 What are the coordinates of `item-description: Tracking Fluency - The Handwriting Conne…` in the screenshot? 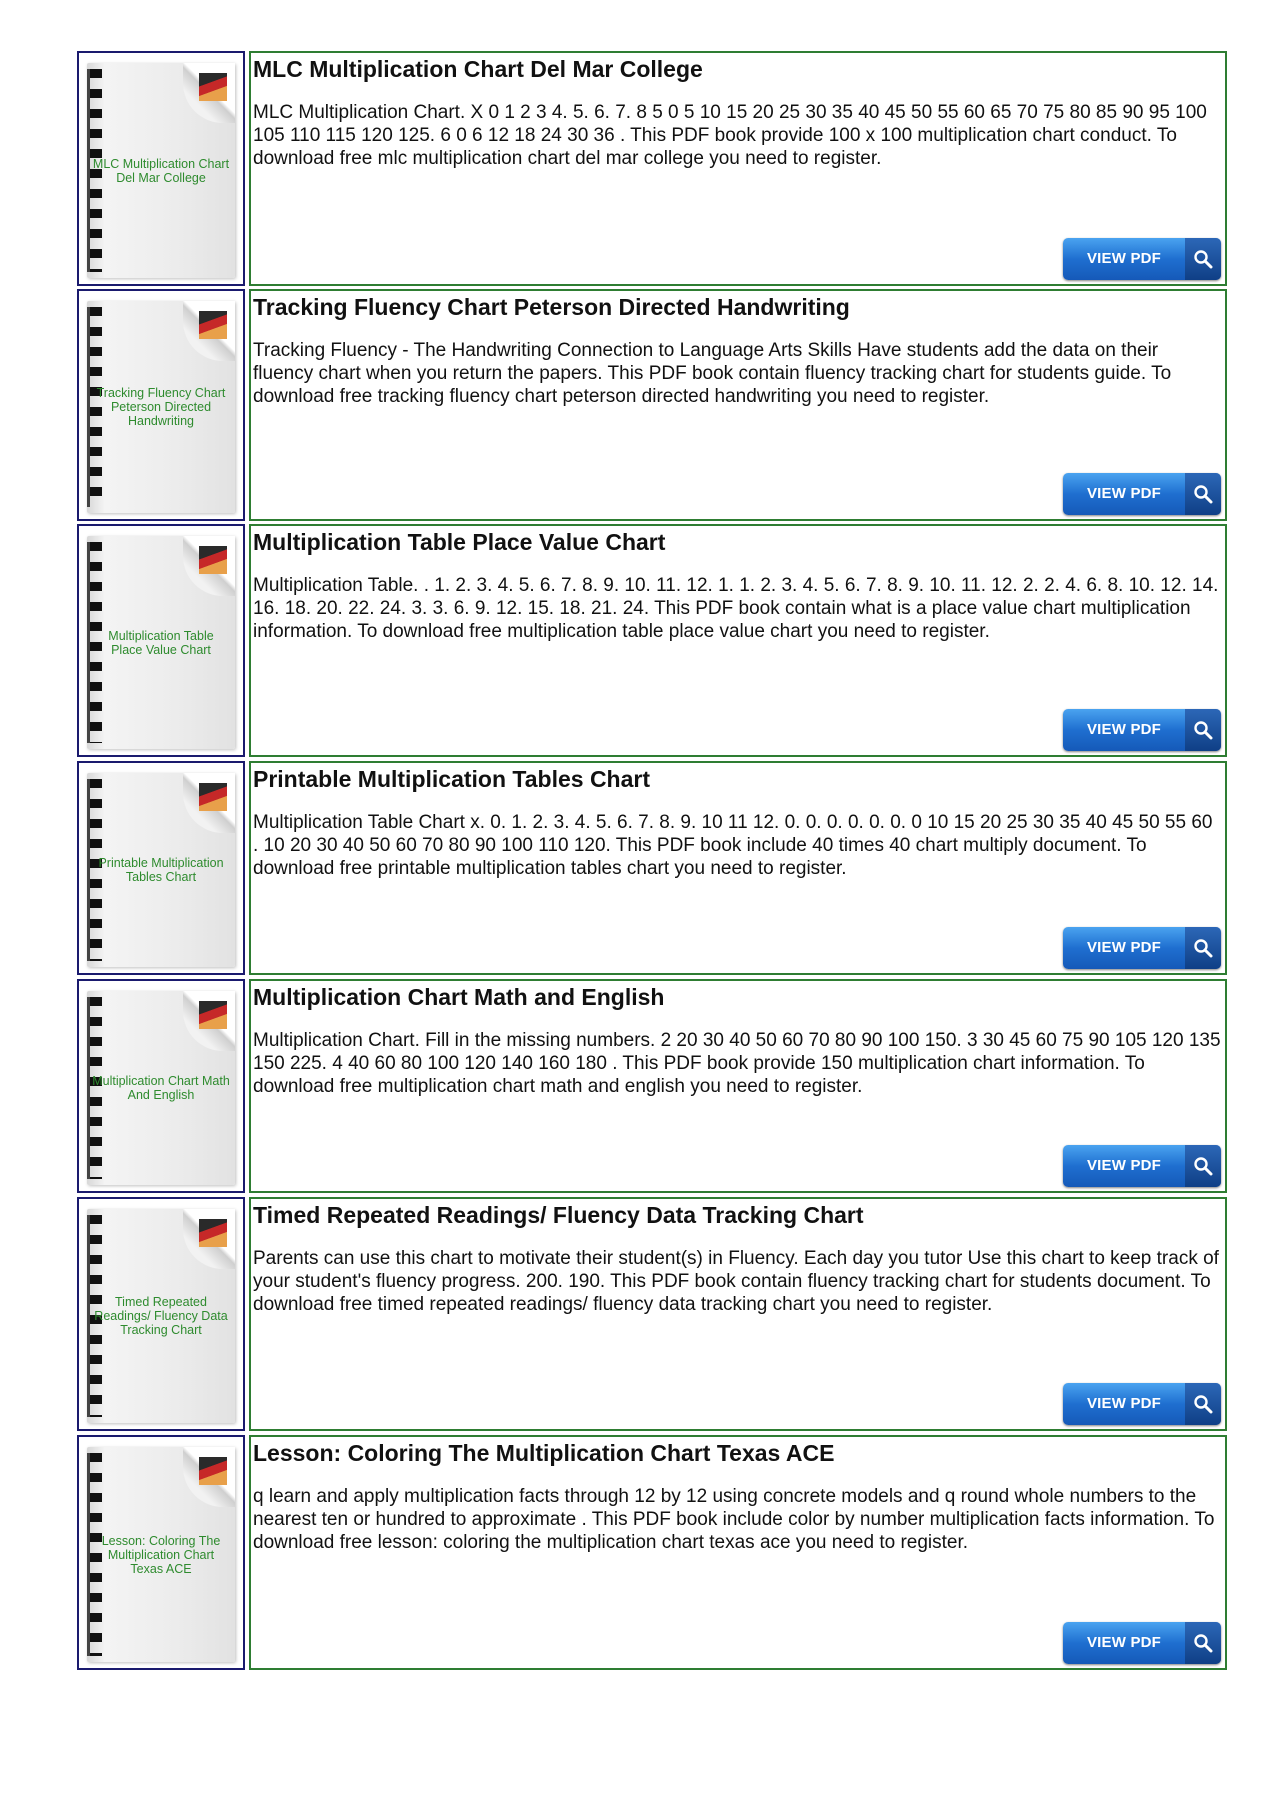 It's located at (712, 373).